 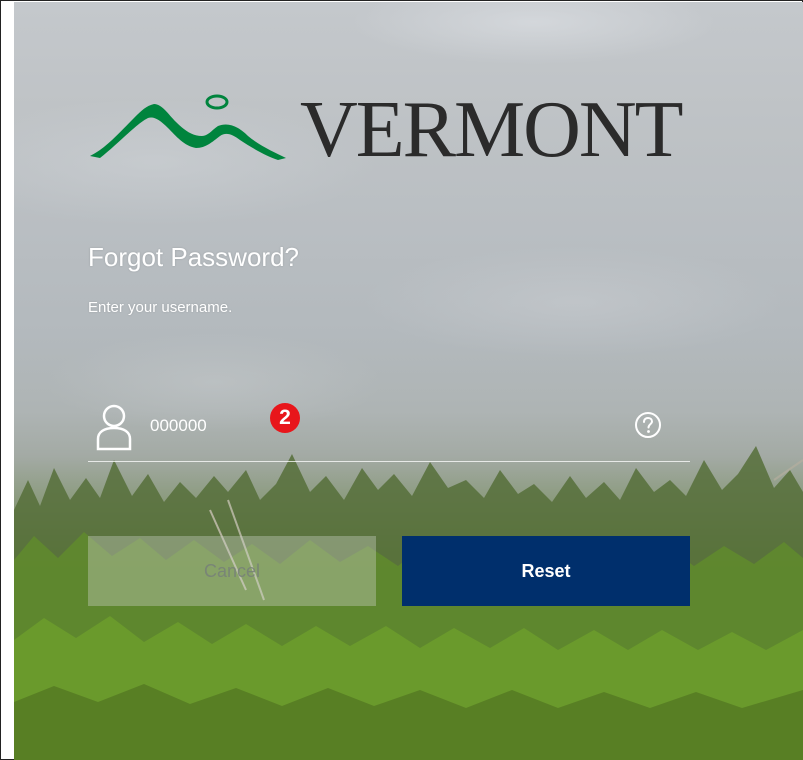 What do you see at coordinates (648, 425) in the screenshot?
I see `question-mark-circle-icon` at bounding box center [648, 425].